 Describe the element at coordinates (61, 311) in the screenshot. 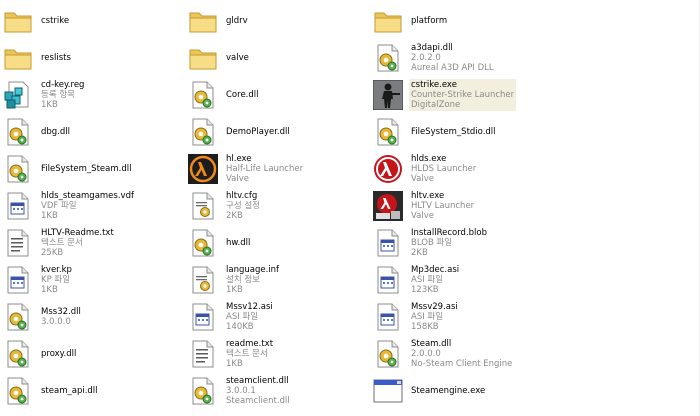

I see `file-name: Mss32.dll` at that location.